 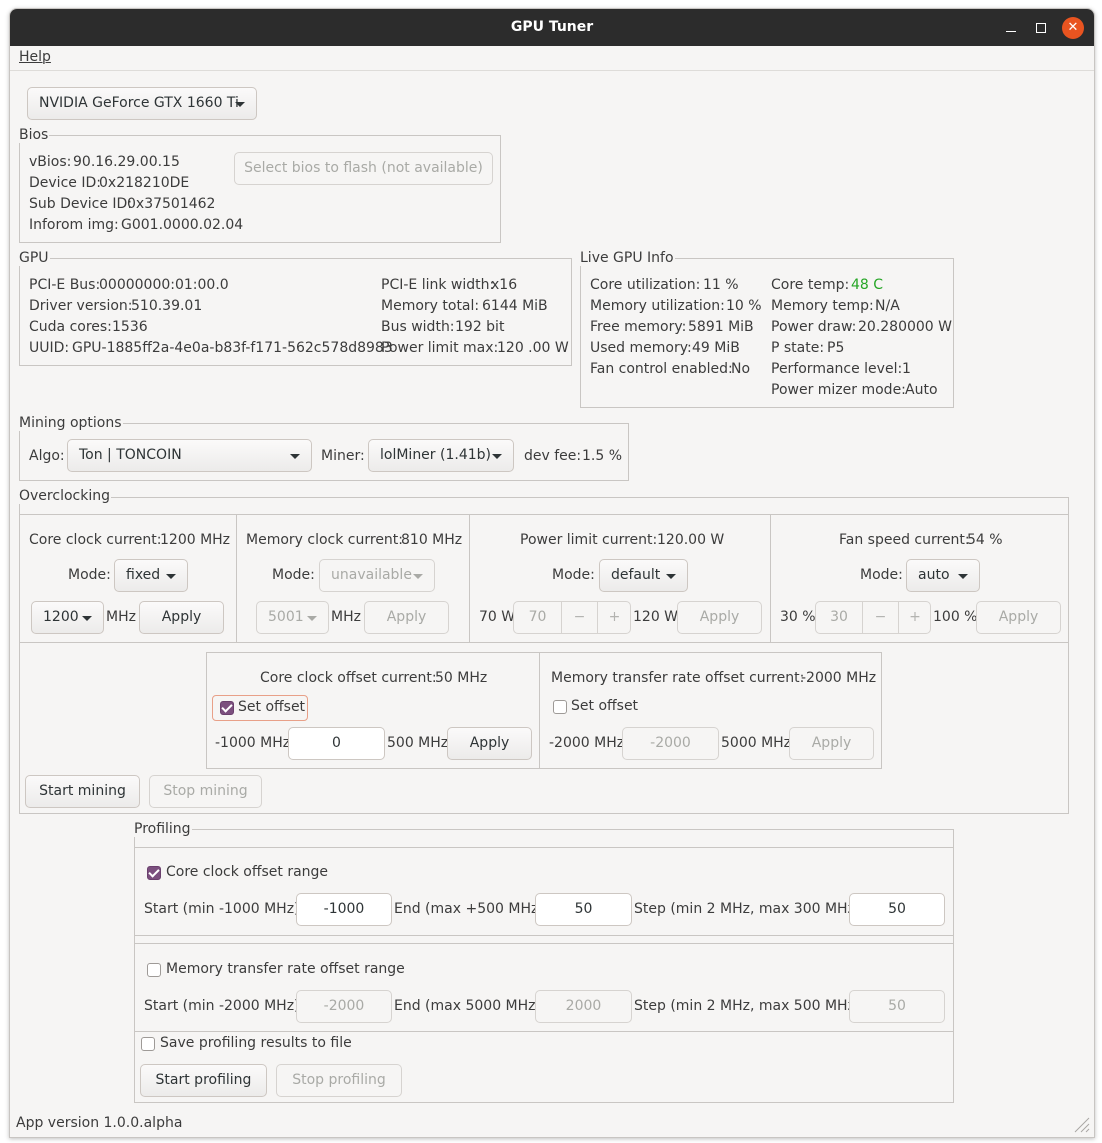 I want to click on gpu-select-value: NVIDIA GeForce GTX 1660 Ti, so click(x=139, y=103).